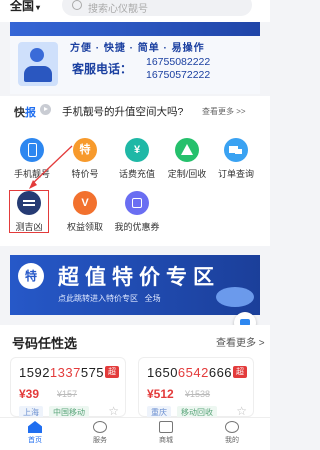  Describe the element at coordinates (65, 372) in the screenshot. I see `number-highlight: 1337` at that location.